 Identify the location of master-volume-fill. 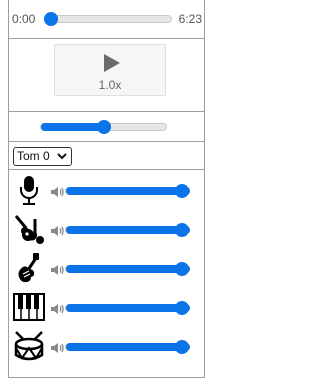
(73, 127).